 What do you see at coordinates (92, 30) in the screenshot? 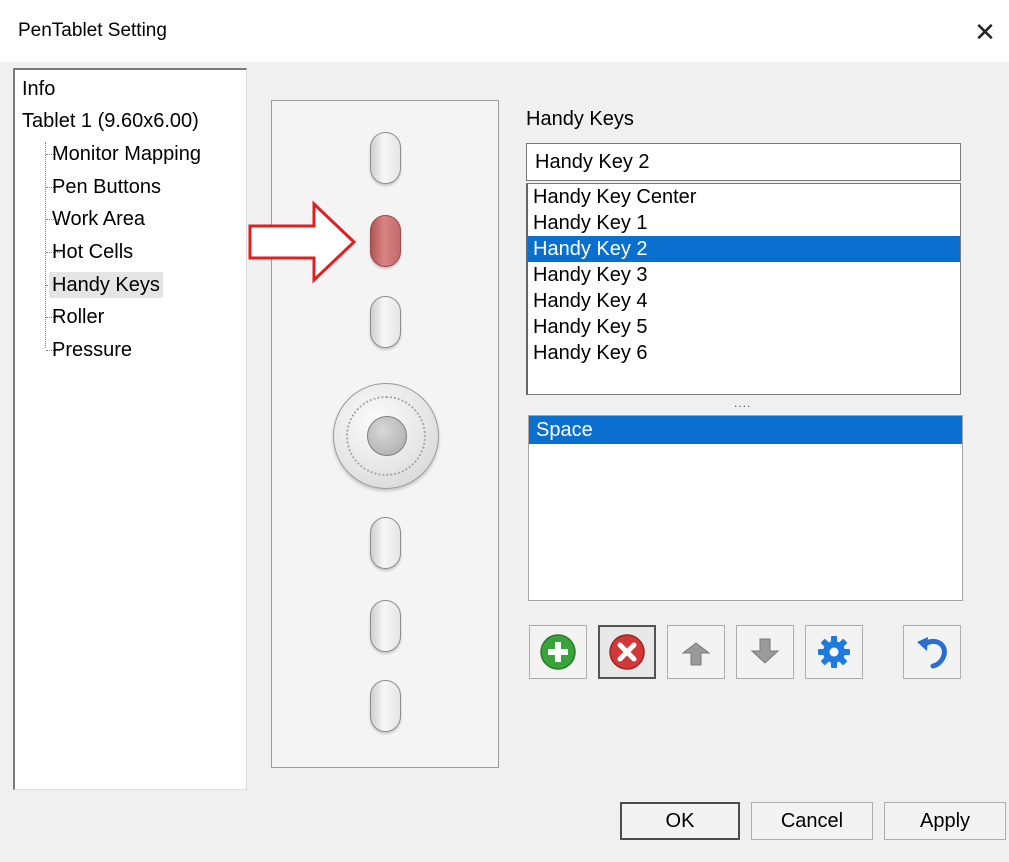
I see `window-title: PenTablet Setting` at bounding box center [92, 30].